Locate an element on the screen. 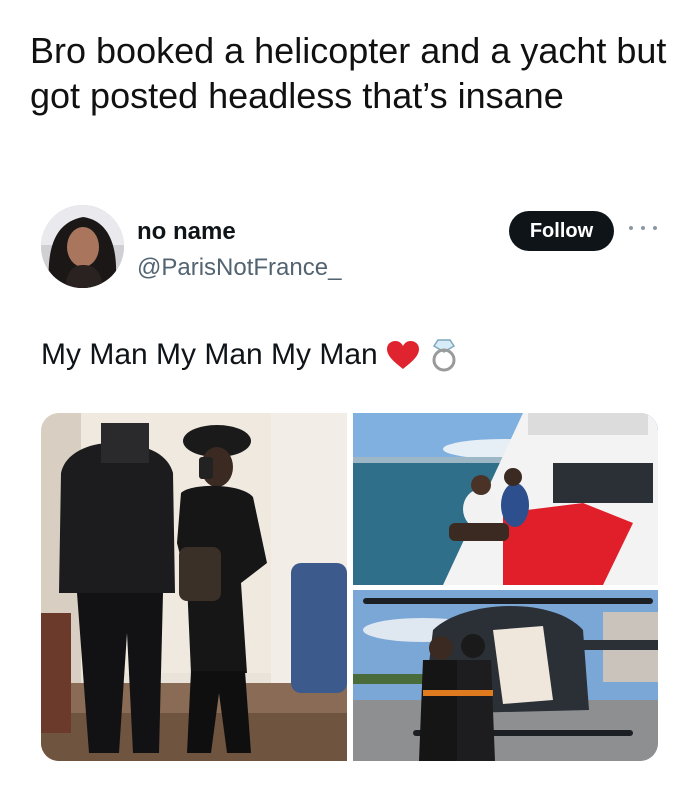 The image size is (700, 790). ring-icon is located at coordinates (444, 355).